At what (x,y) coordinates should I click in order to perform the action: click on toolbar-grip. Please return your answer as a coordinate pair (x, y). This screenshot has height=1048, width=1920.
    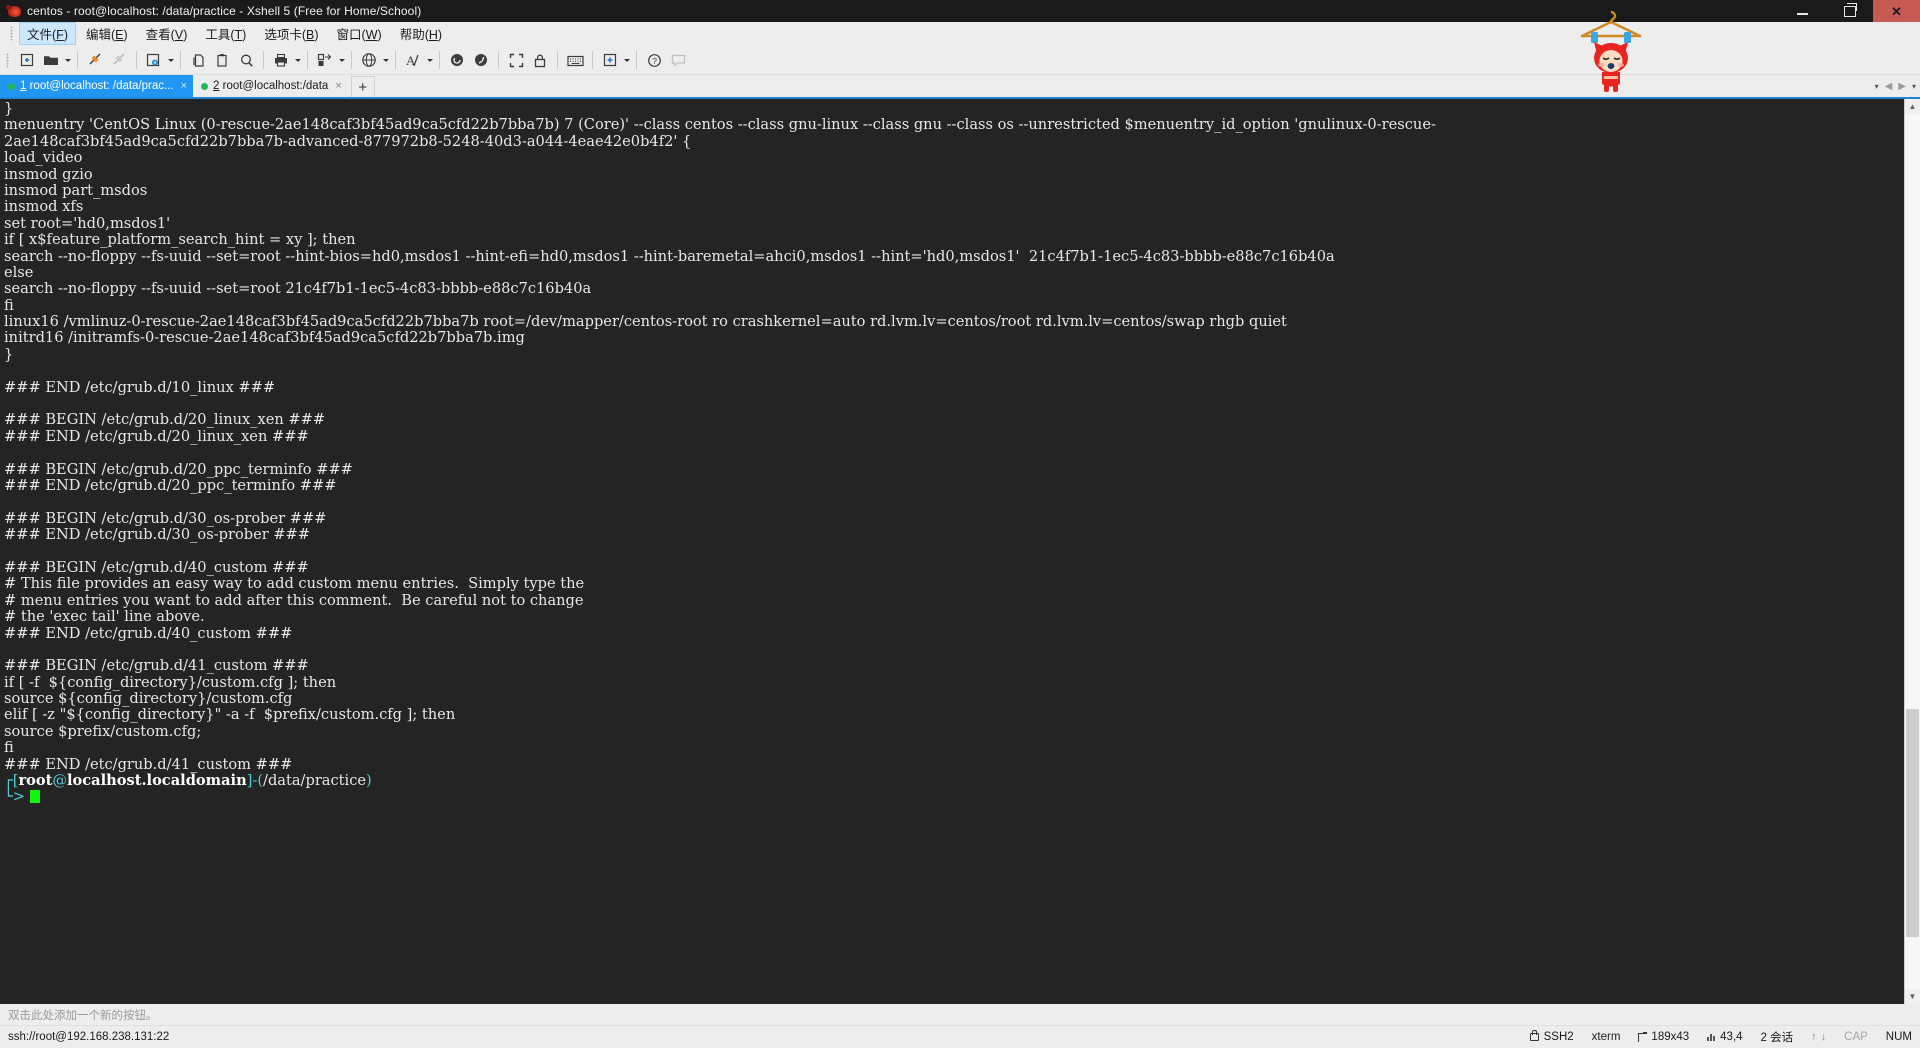
    Looking at the image, I should click on (7, 60).